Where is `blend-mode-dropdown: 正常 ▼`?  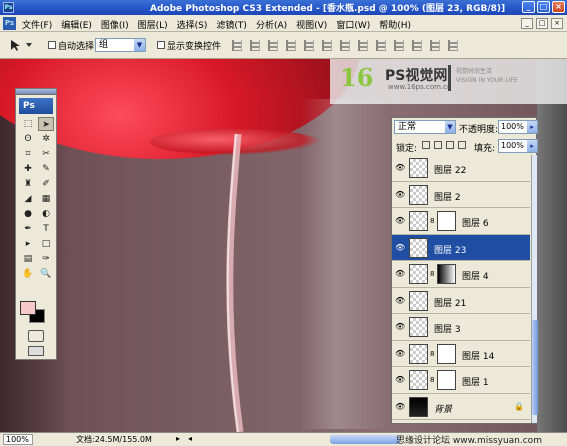 blend-mode-dropdown: 正常 ▼ is located at coordinates (425, 127).